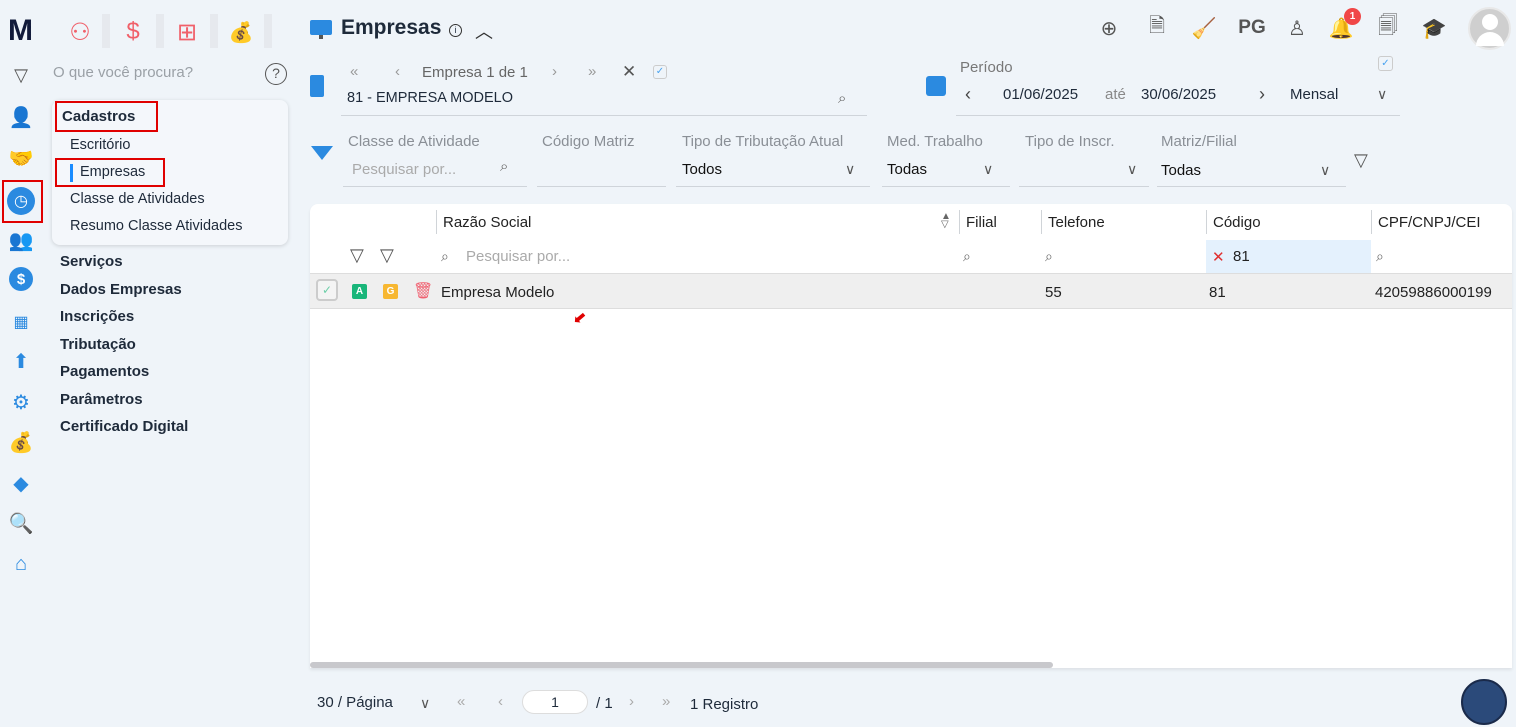  I want to click on badge-a: A, so click(359, 291).